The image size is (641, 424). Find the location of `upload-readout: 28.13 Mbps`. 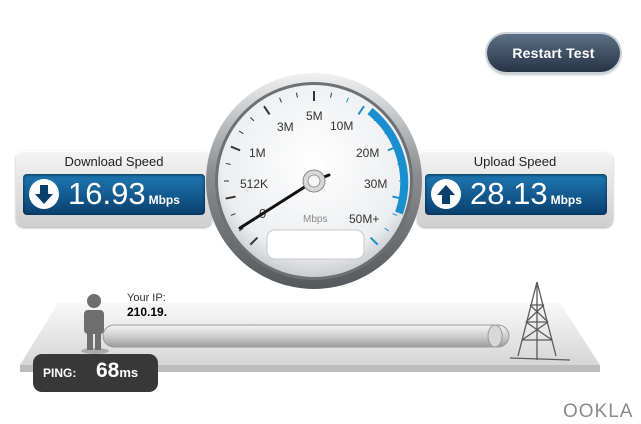

upload-readout: 28.13 Mbps is located at coordinates (516, 194).